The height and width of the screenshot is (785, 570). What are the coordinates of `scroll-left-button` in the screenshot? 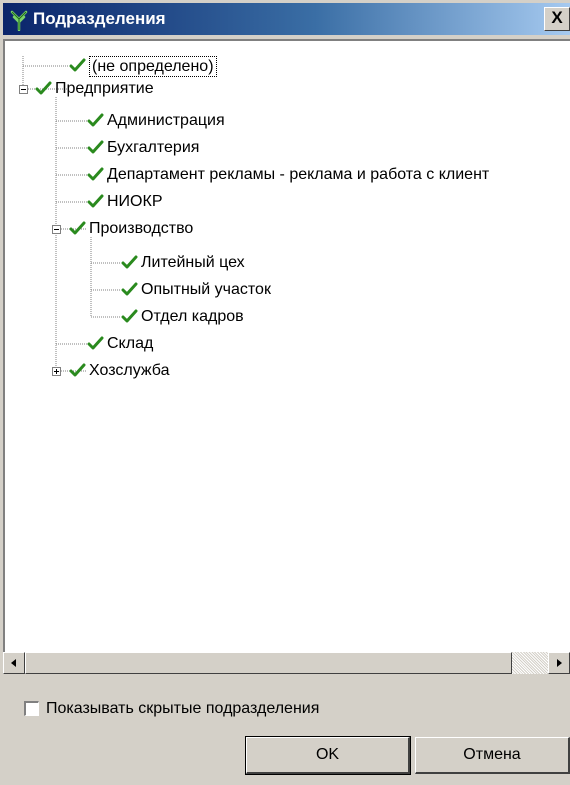 It's located at (14, 663).